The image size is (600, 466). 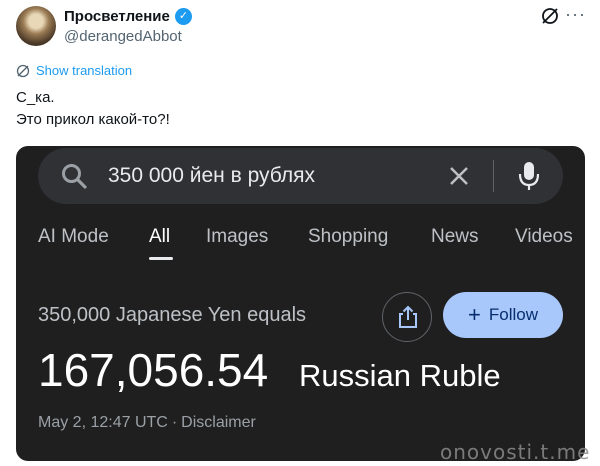 I want to click on tab-all: All, so click(x=160, y=236).